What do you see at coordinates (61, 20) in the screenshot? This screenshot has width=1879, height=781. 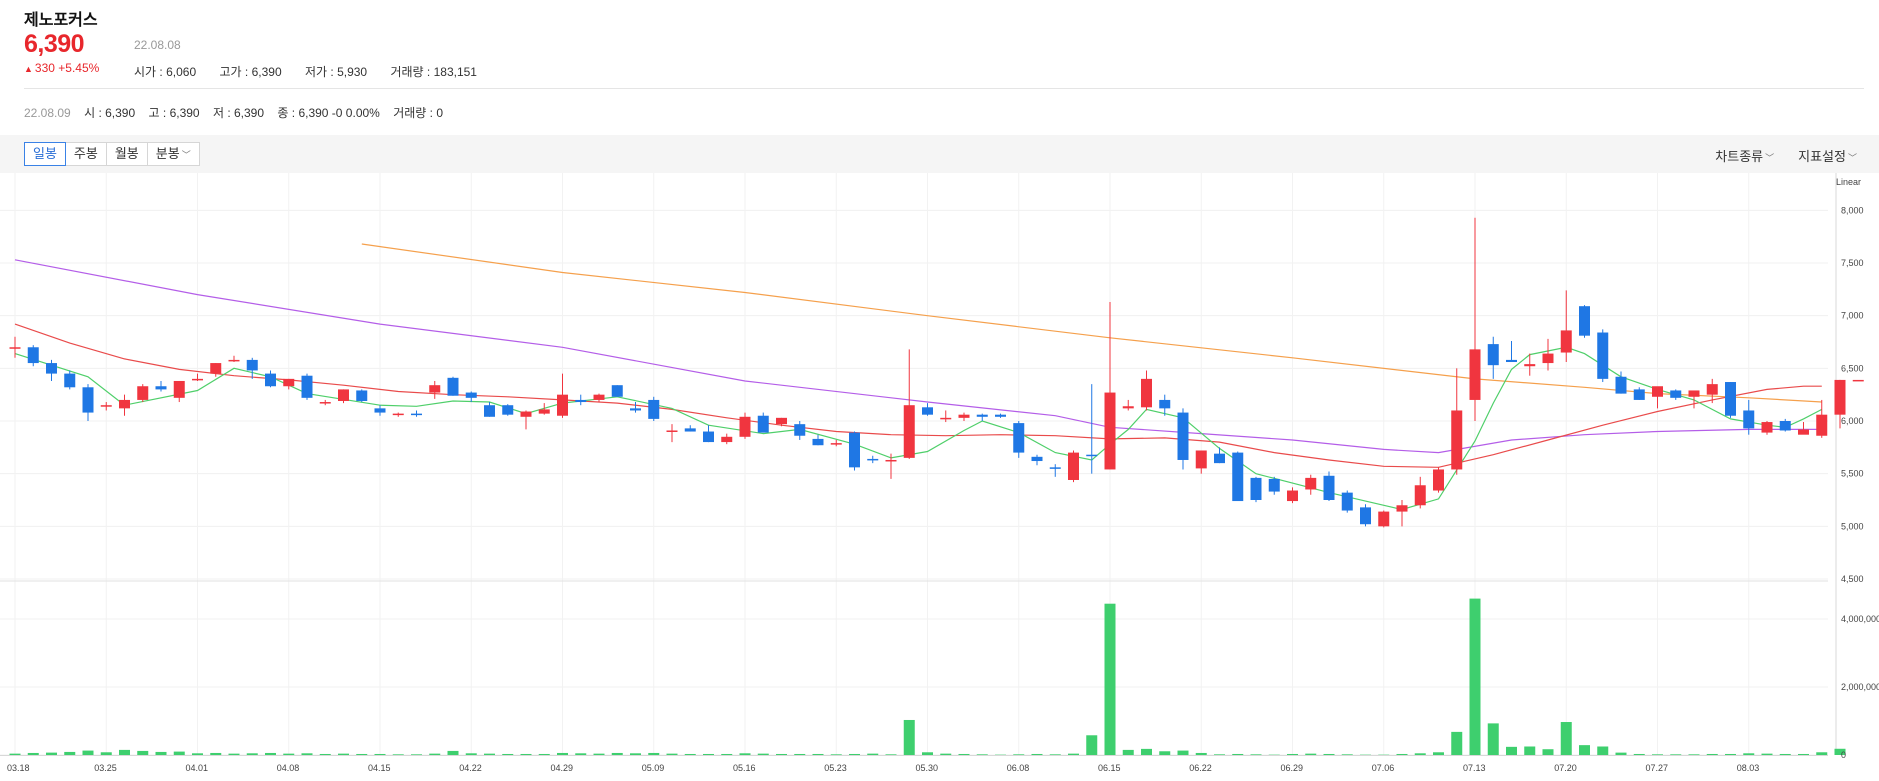 I see `stock-name: 제노포커스` at bounding box center [61, 20].